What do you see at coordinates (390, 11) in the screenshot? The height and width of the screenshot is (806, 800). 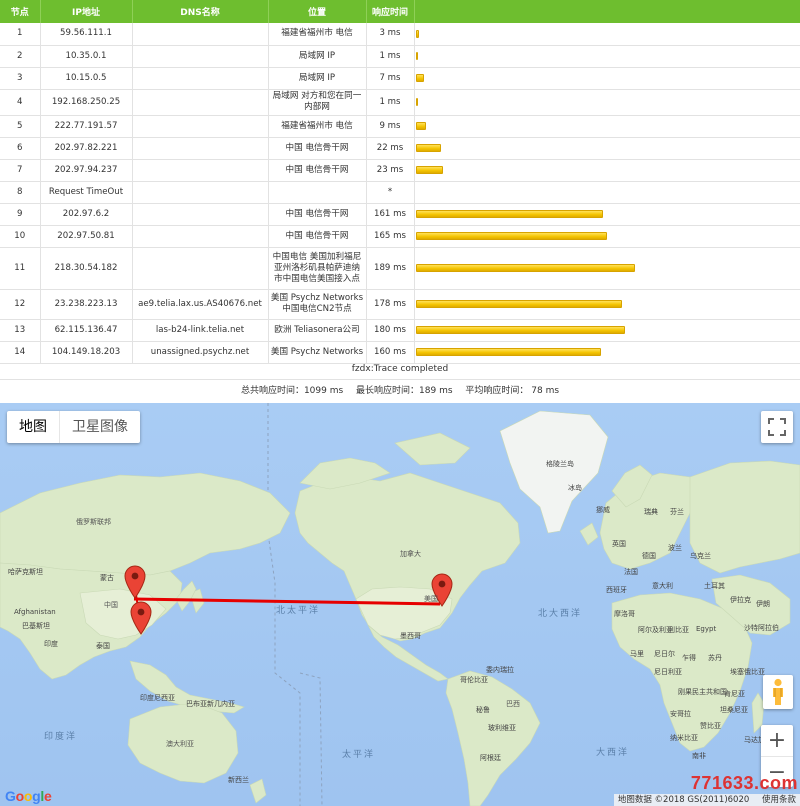 I see `header-response-time: 响应时间` at bounding box center [390, 11].